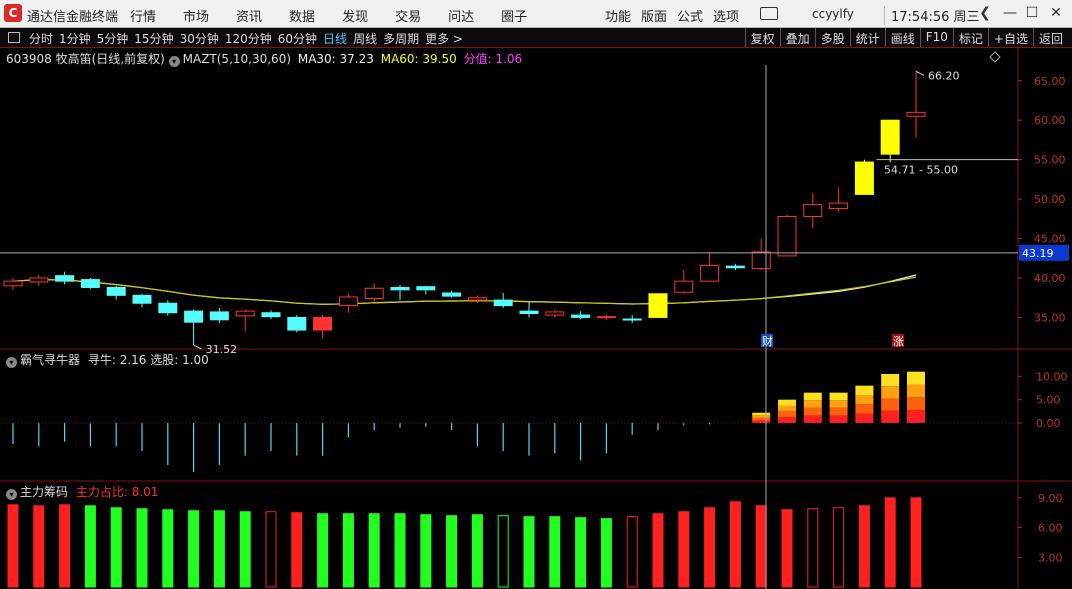  Describe the element at coordinates (902, 37) in the screenshot. I see `draw-line-button: 画线` at that location.